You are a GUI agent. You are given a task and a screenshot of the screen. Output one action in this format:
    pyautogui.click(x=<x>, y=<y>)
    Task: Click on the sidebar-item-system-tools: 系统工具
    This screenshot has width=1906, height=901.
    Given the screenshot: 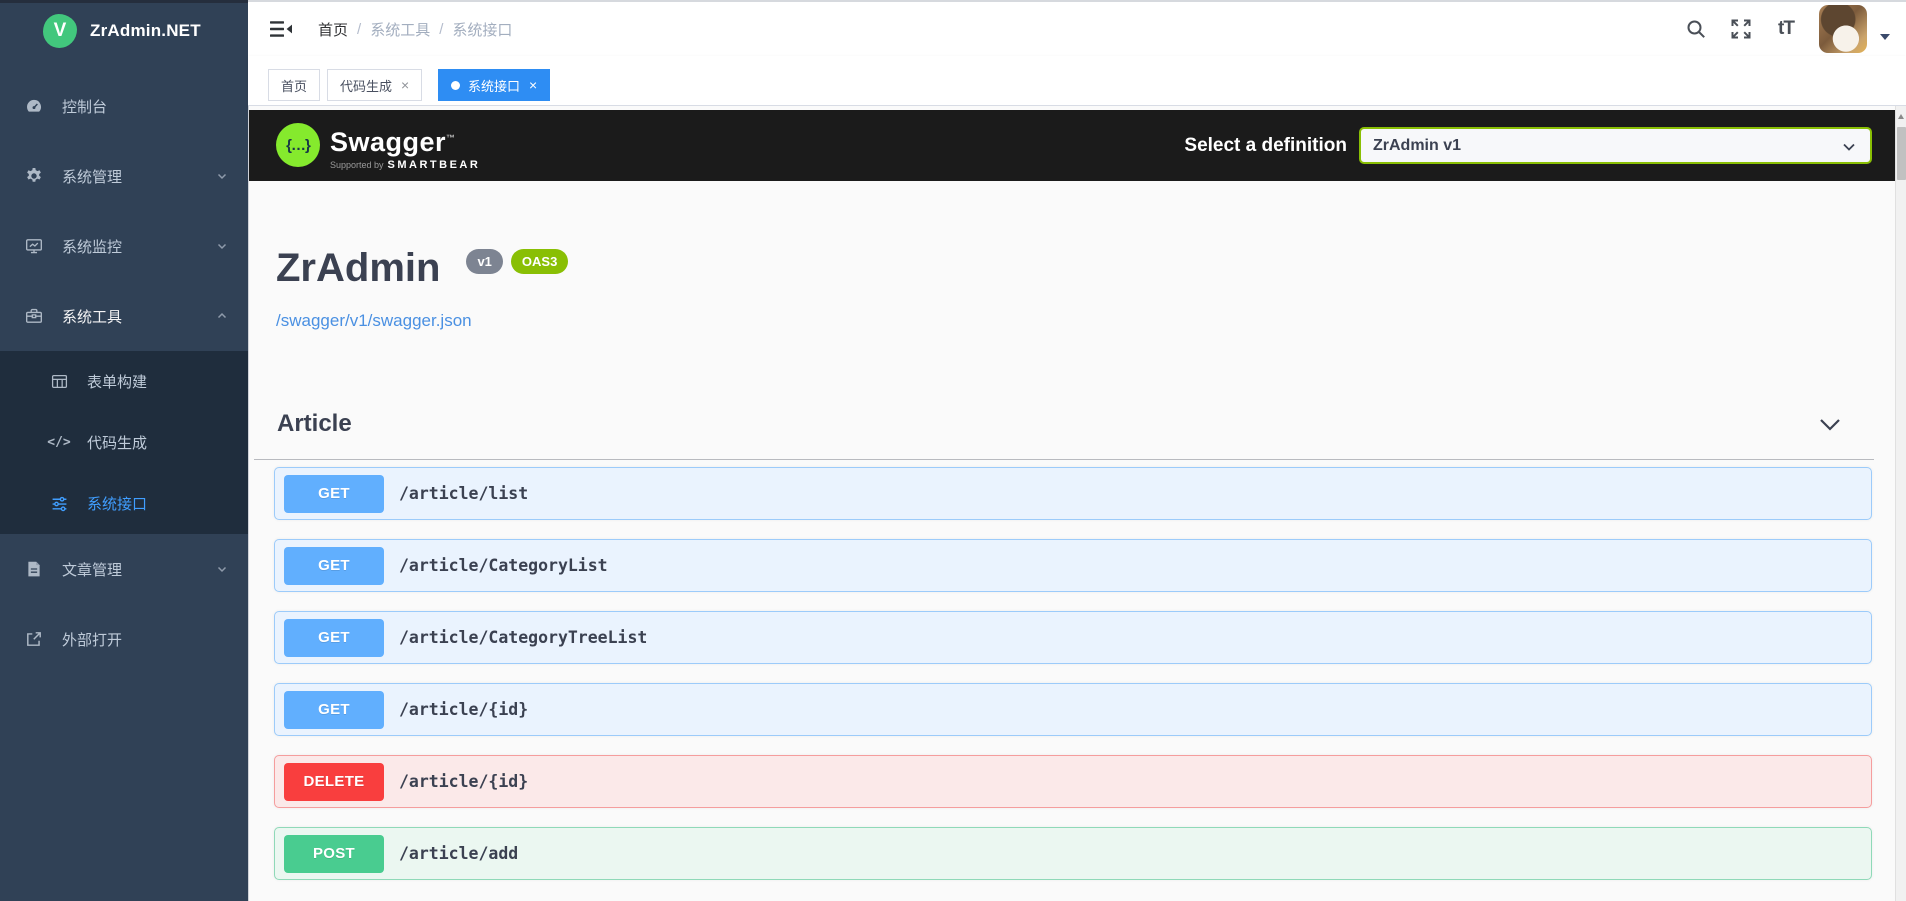 What is the action you would take?
    pyautogui.click(x=124, y=316)
    